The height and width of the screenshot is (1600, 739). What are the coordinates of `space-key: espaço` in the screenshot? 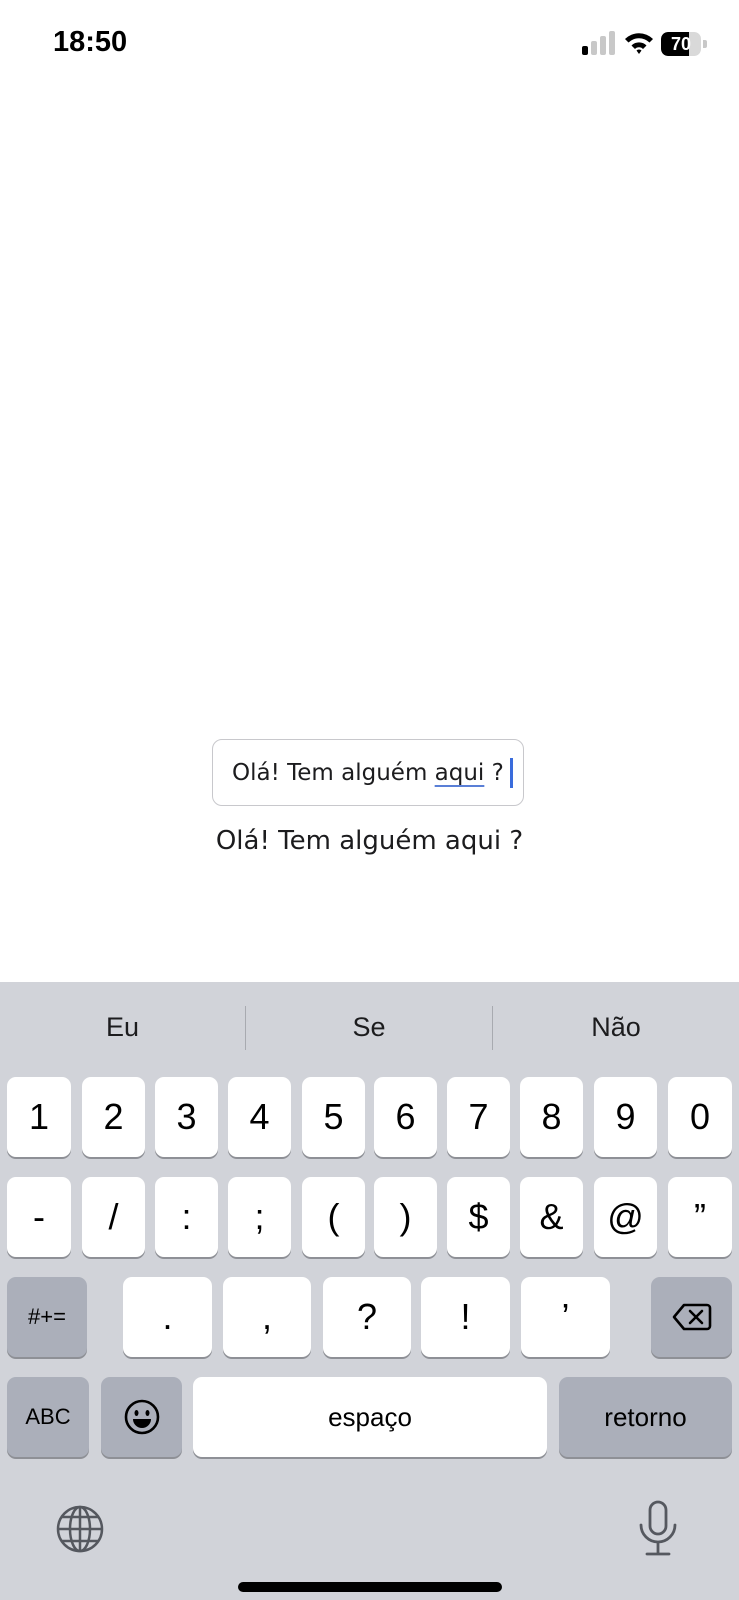 It's located at (370, 1417).